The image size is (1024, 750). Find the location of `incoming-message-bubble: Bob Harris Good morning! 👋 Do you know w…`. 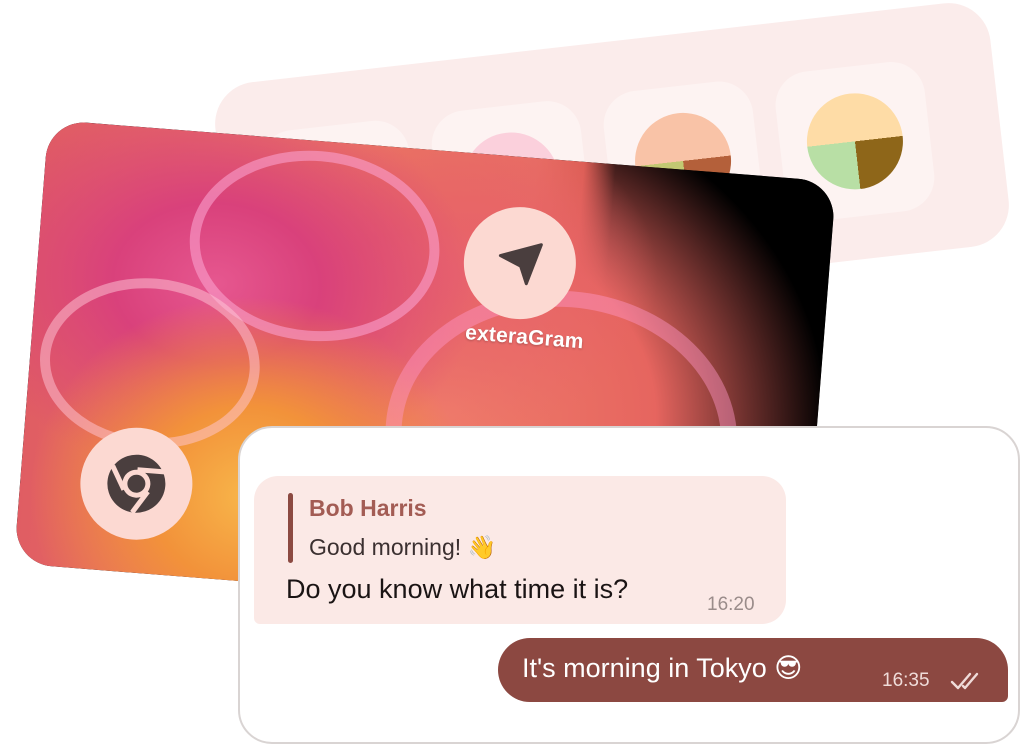

incoming-message-bubble: Bob Harris Good morning! 👋 Do you know w… is located at coordinates (520, 550).